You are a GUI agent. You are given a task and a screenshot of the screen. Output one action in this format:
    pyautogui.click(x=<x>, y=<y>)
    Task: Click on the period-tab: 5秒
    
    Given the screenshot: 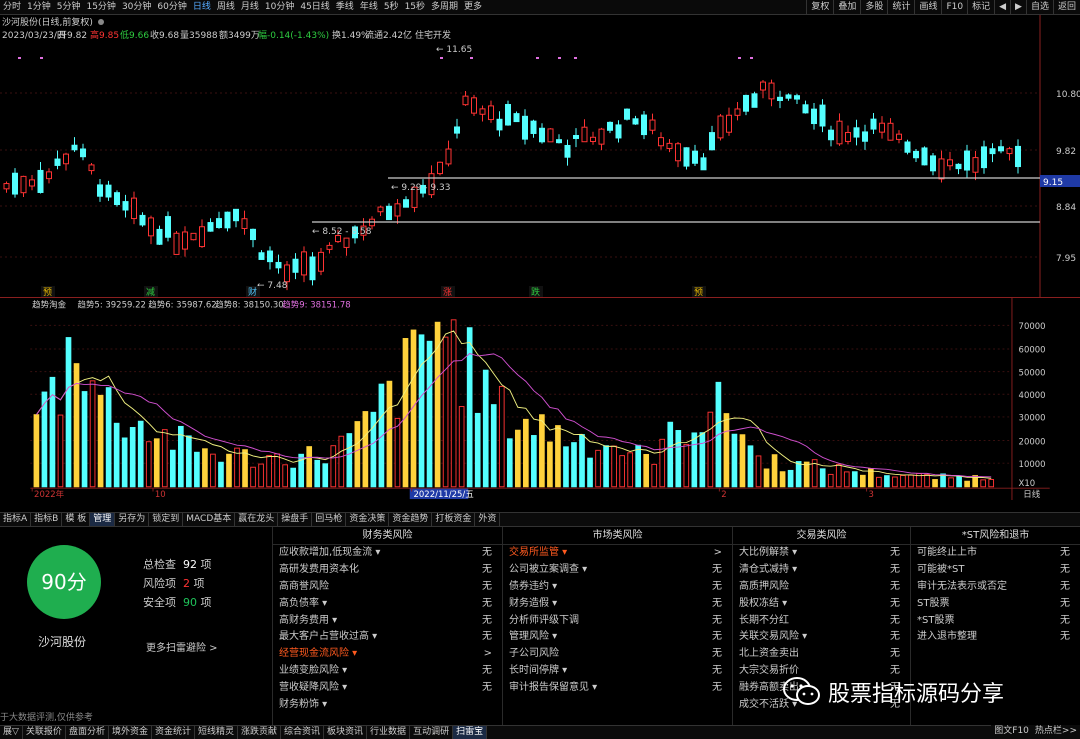 What is the action you would take?
    pyautogui.click(x=391, y=7)
    